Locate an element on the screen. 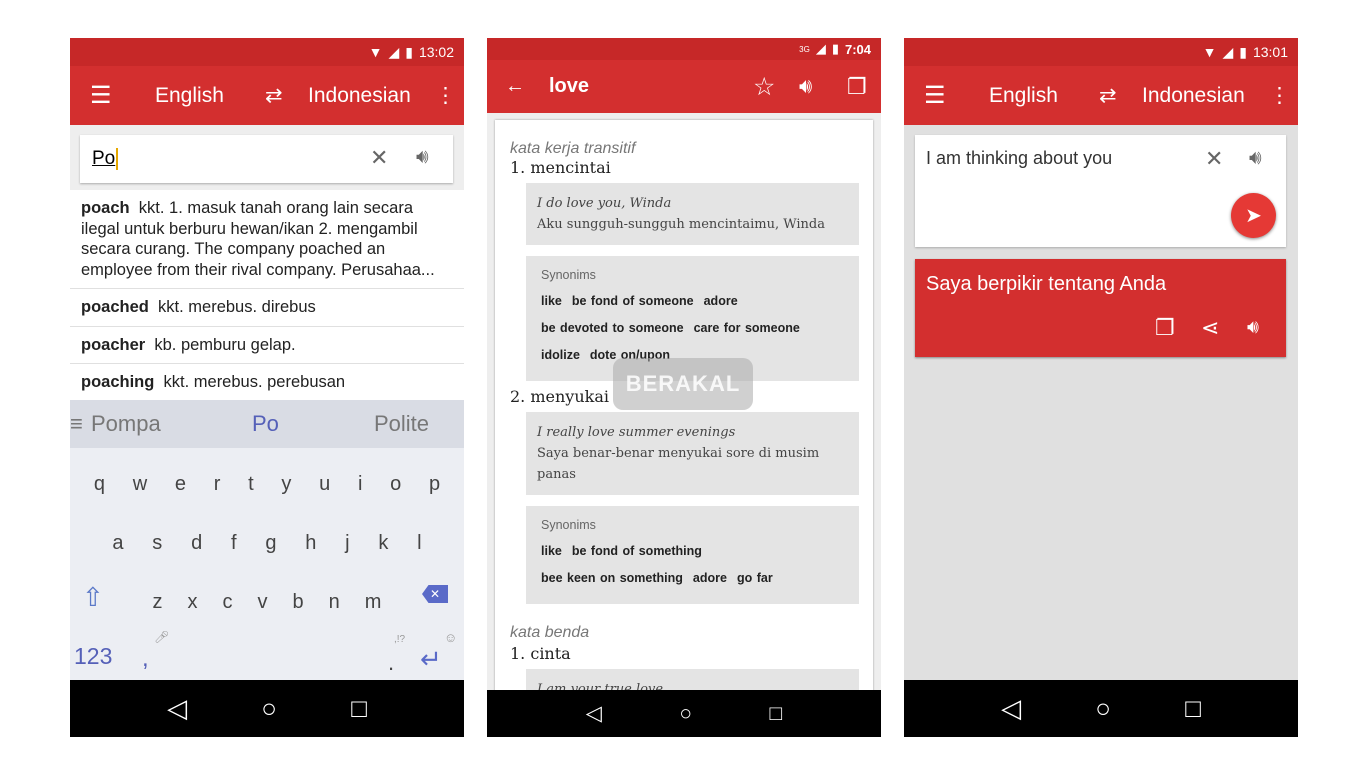 The image size is (1366, 768). key: d is located at coordinates (196, 543).